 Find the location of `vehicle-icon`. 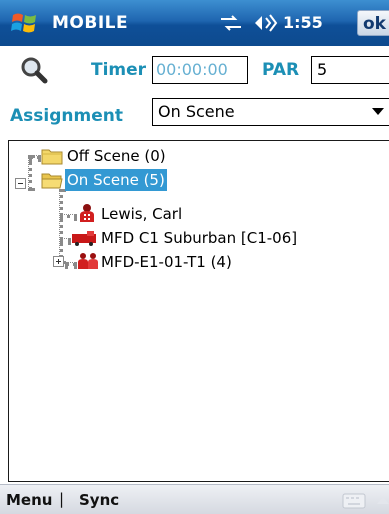

vehicle-icon is located at coordinates (84, 238).